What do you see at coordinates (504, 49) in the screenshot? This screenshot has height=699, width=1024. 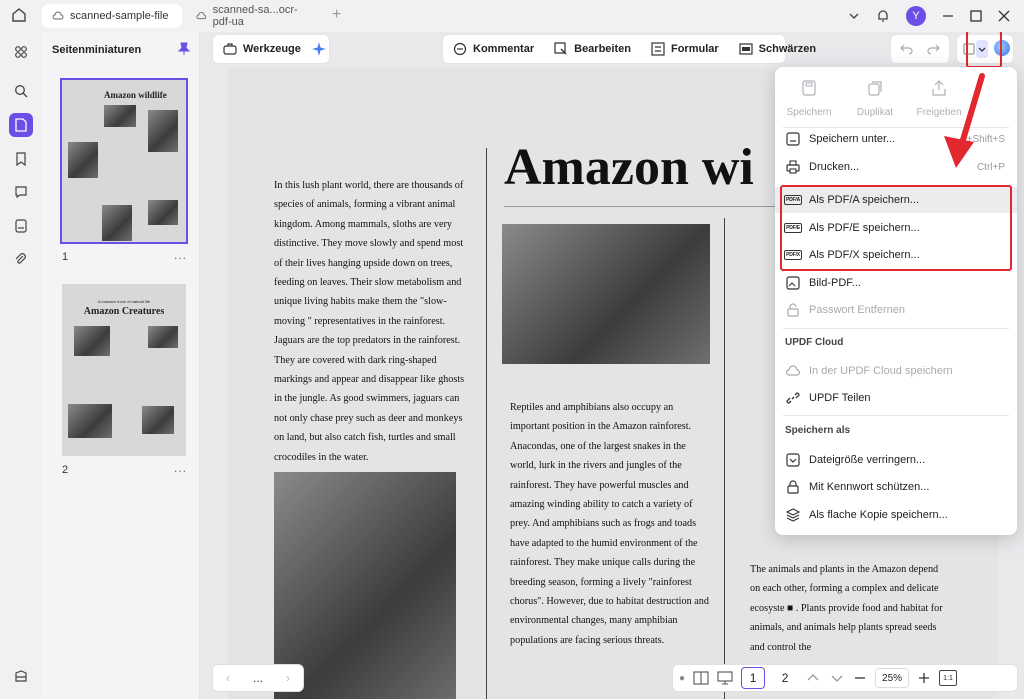 I see `comment-label: Kommentar` at bounding box center [504, 49].